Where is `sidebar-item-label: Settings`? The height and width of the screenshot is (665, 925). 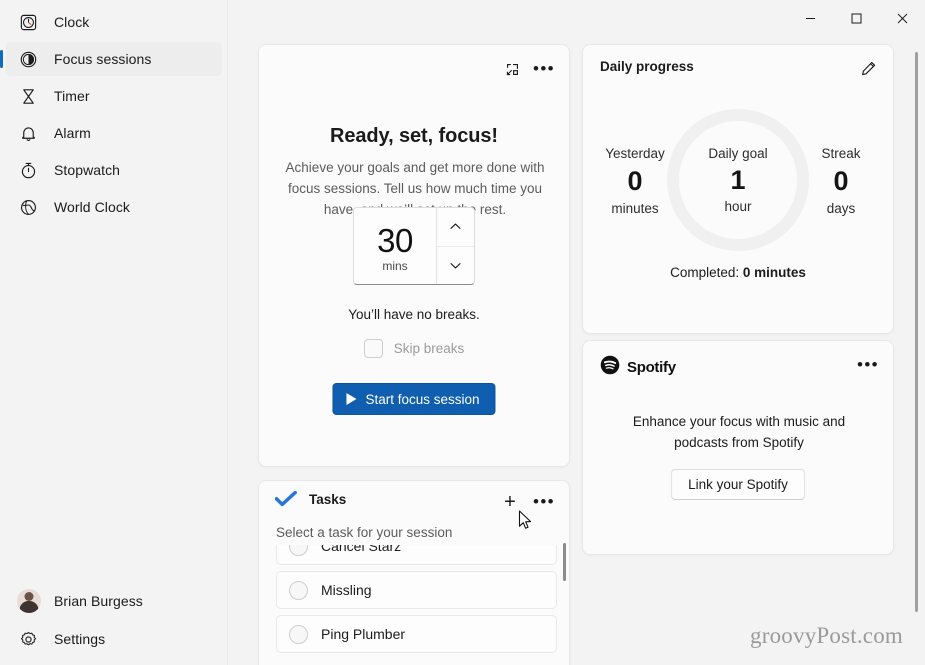 sidebar-item-label: Settings is located at coordinates (80, 638).